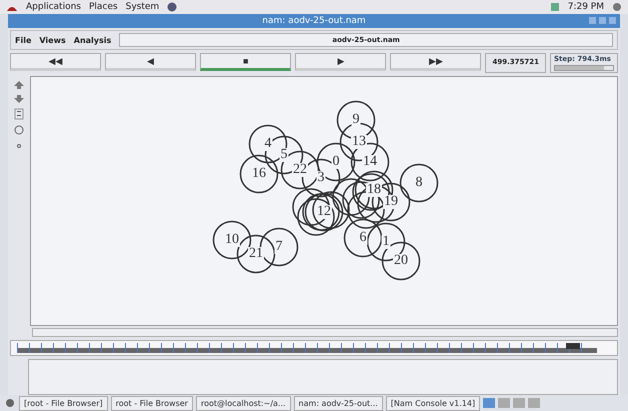 The width and height of the screenshot is (628, 411). What do you see at coordinates (573, 346) in the screenshot?
I see `timeline-thumb` at bounding box center [573, 346].